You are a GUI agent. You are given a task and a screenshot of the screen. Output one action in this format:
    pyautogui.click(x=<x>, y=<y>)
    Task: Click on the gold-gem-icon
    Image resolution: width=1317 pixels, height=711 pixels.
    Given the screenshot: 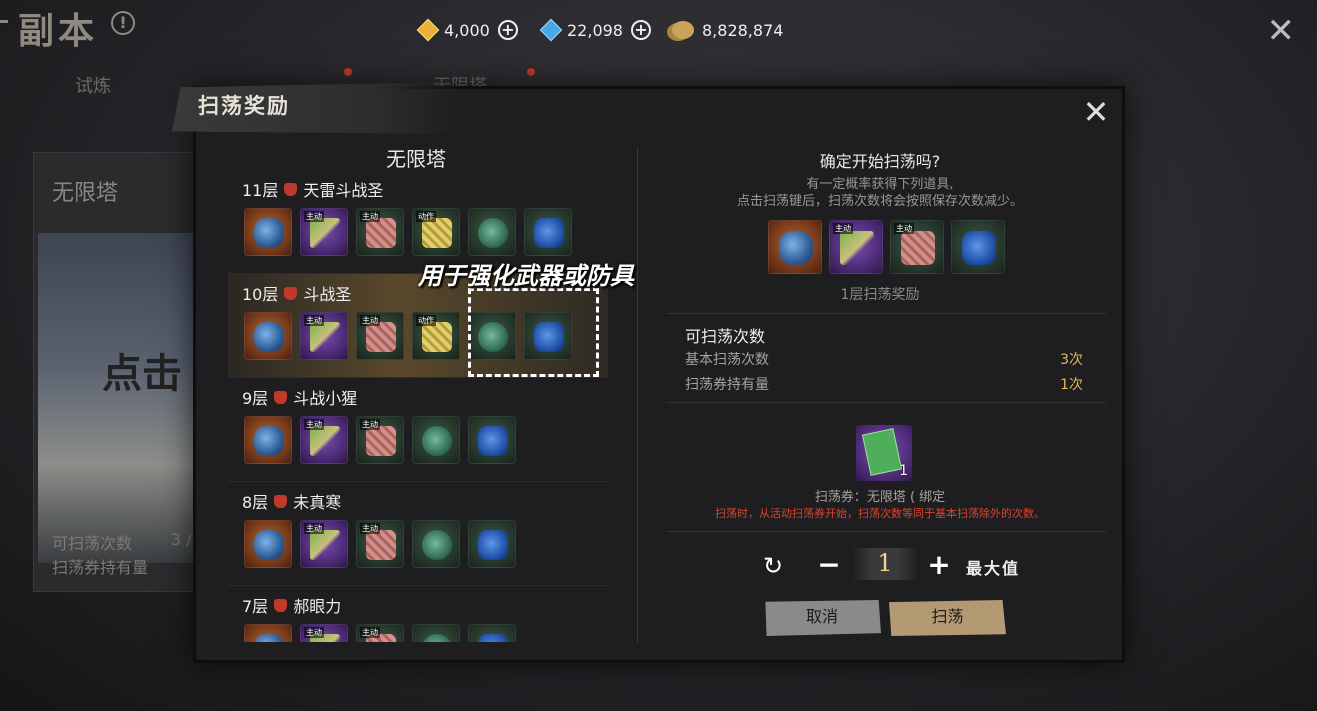 What is the action you would take?
    pyautogui.click(x=428, y=30)
    